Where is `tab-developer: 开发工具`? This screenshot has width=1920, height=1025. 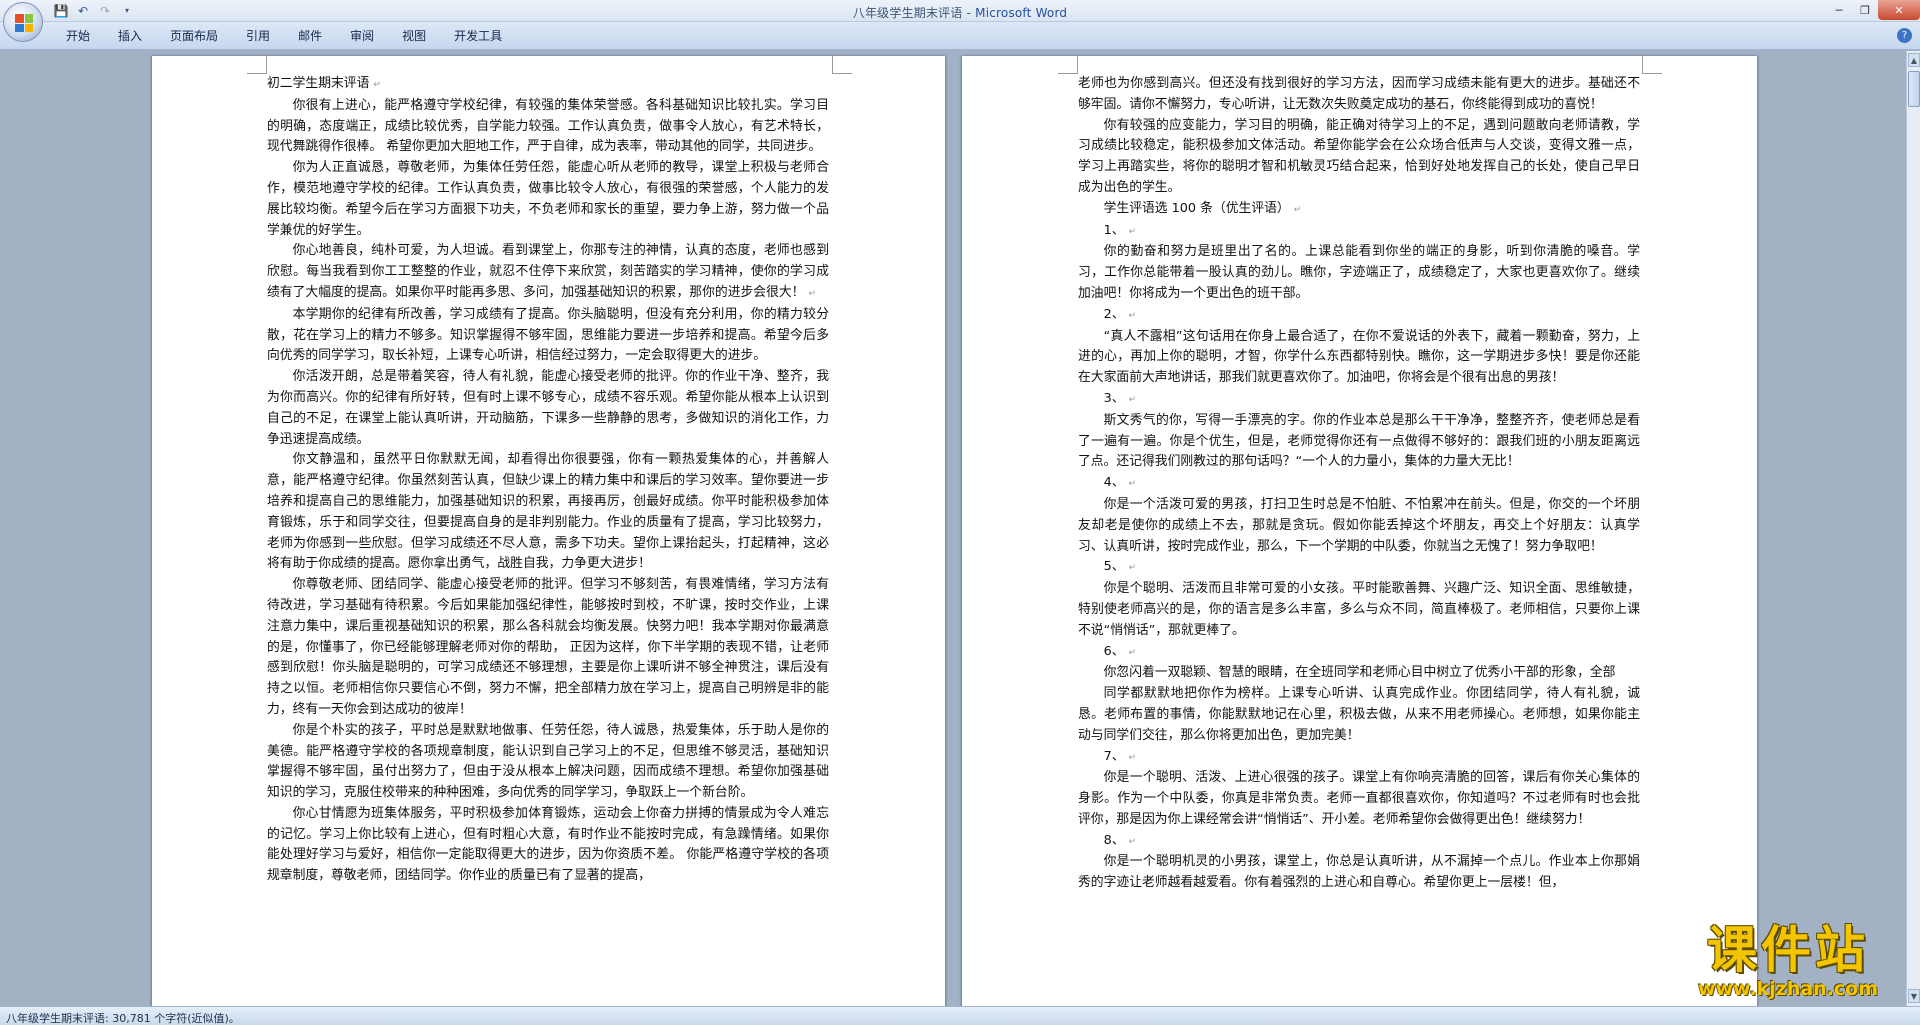
tab-developer: 开发工具 is located at coordinates (478, 36).